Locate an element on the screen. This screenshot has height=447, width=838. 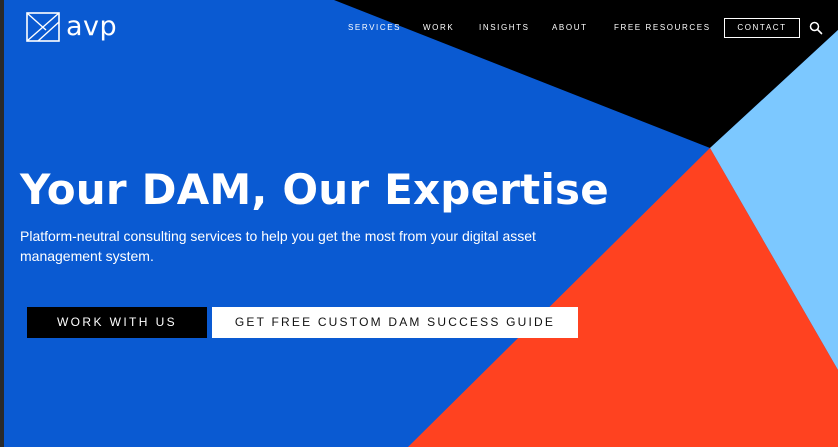
nav-item-services: SERVICES is located at coordinates (374, 28).